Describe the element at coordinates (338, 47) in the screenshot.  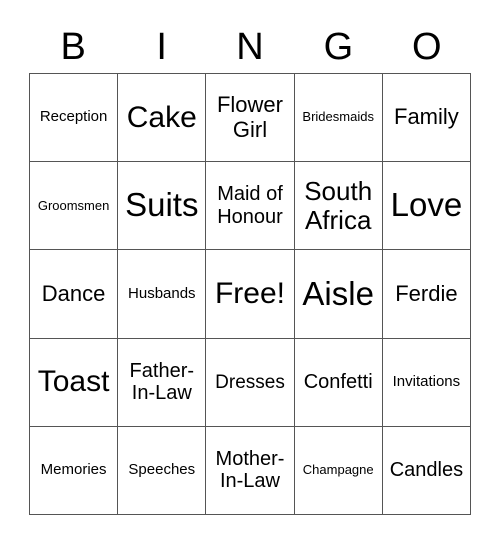
I see `header-letter-g: G` at that location.